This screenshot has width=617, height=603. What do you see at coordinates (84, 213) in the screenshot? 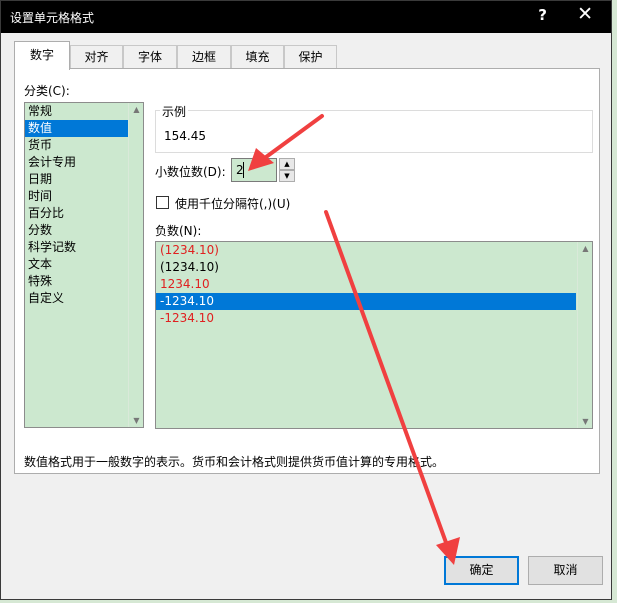
I see `category-item: 百分比` at bounding box center [84, 213].